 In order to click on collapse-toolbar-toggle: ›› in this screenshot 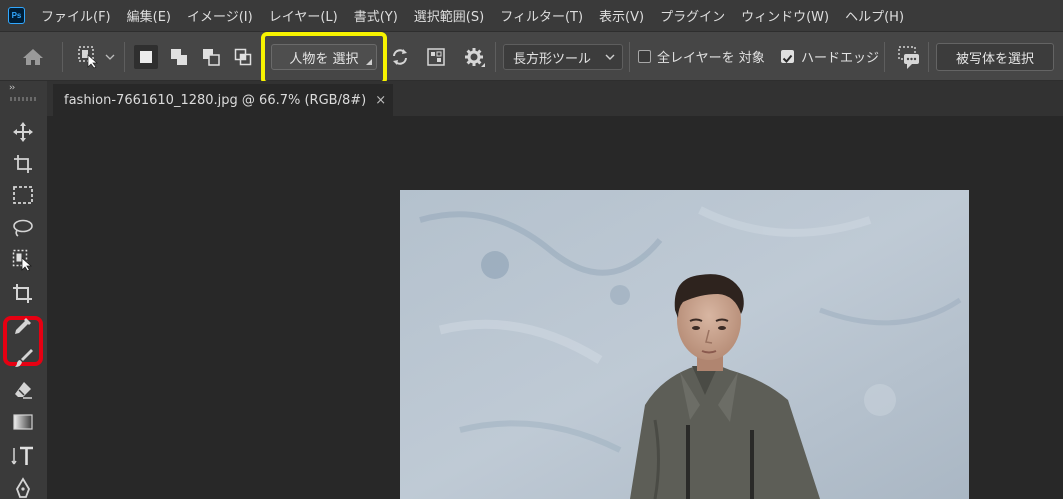, I will do `click(12, 88)`.